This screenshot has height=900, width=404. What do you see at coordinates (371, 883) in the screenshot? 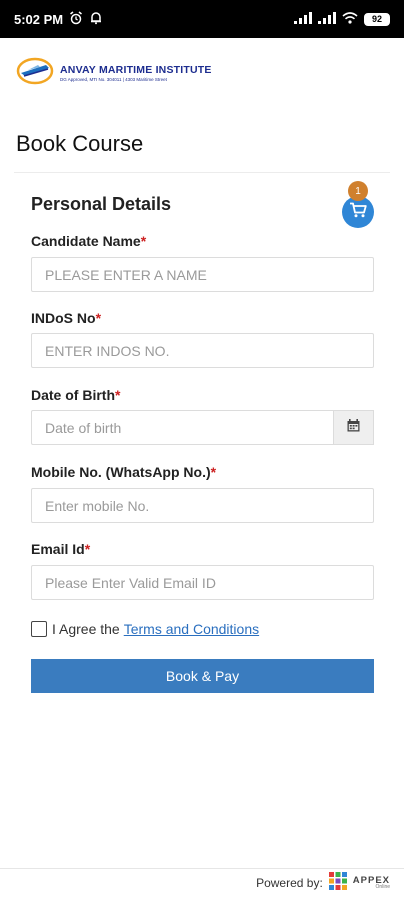
I see `appex-brand: APPEX Online` at bounding box center [371, 883].